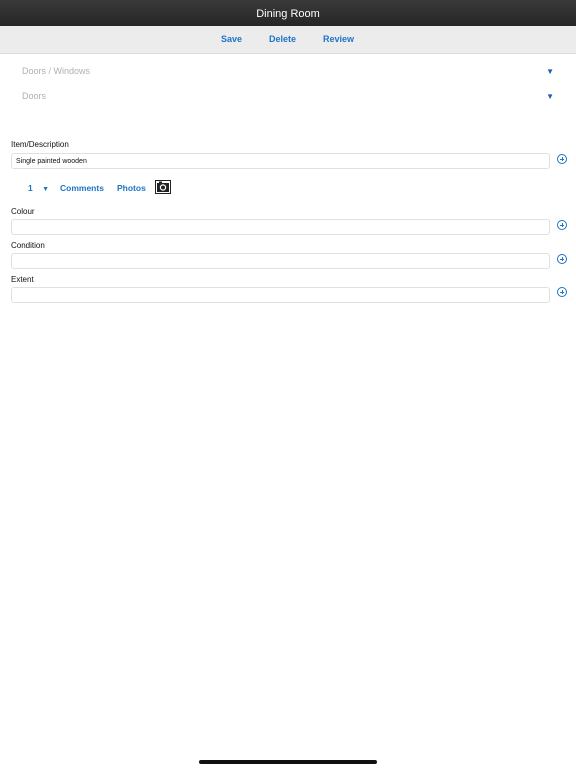 The image size is (576, 768). What do you see at coordinates (288, 98) in the screenshot?
I see `subcategory-dropdown: Doors ▼` at bounding box center [288, 98].